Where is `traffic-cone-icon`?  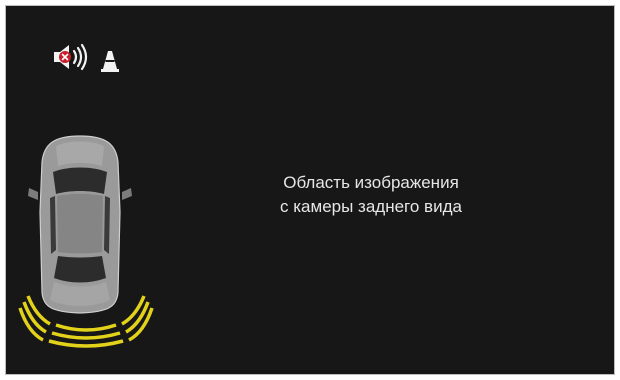
traffic-cone-icon is located at coordinates (110, 61).